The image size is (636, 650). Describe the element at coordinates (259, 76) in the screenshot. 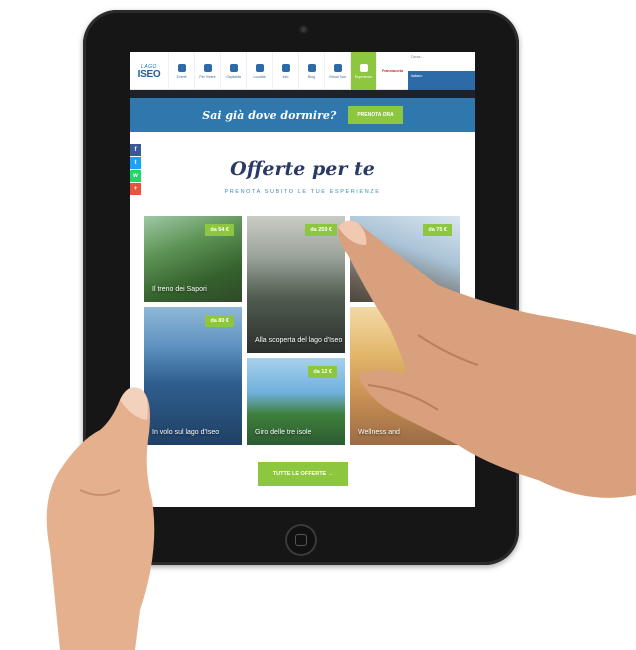

I see `nav-item-label: Località` at that location.